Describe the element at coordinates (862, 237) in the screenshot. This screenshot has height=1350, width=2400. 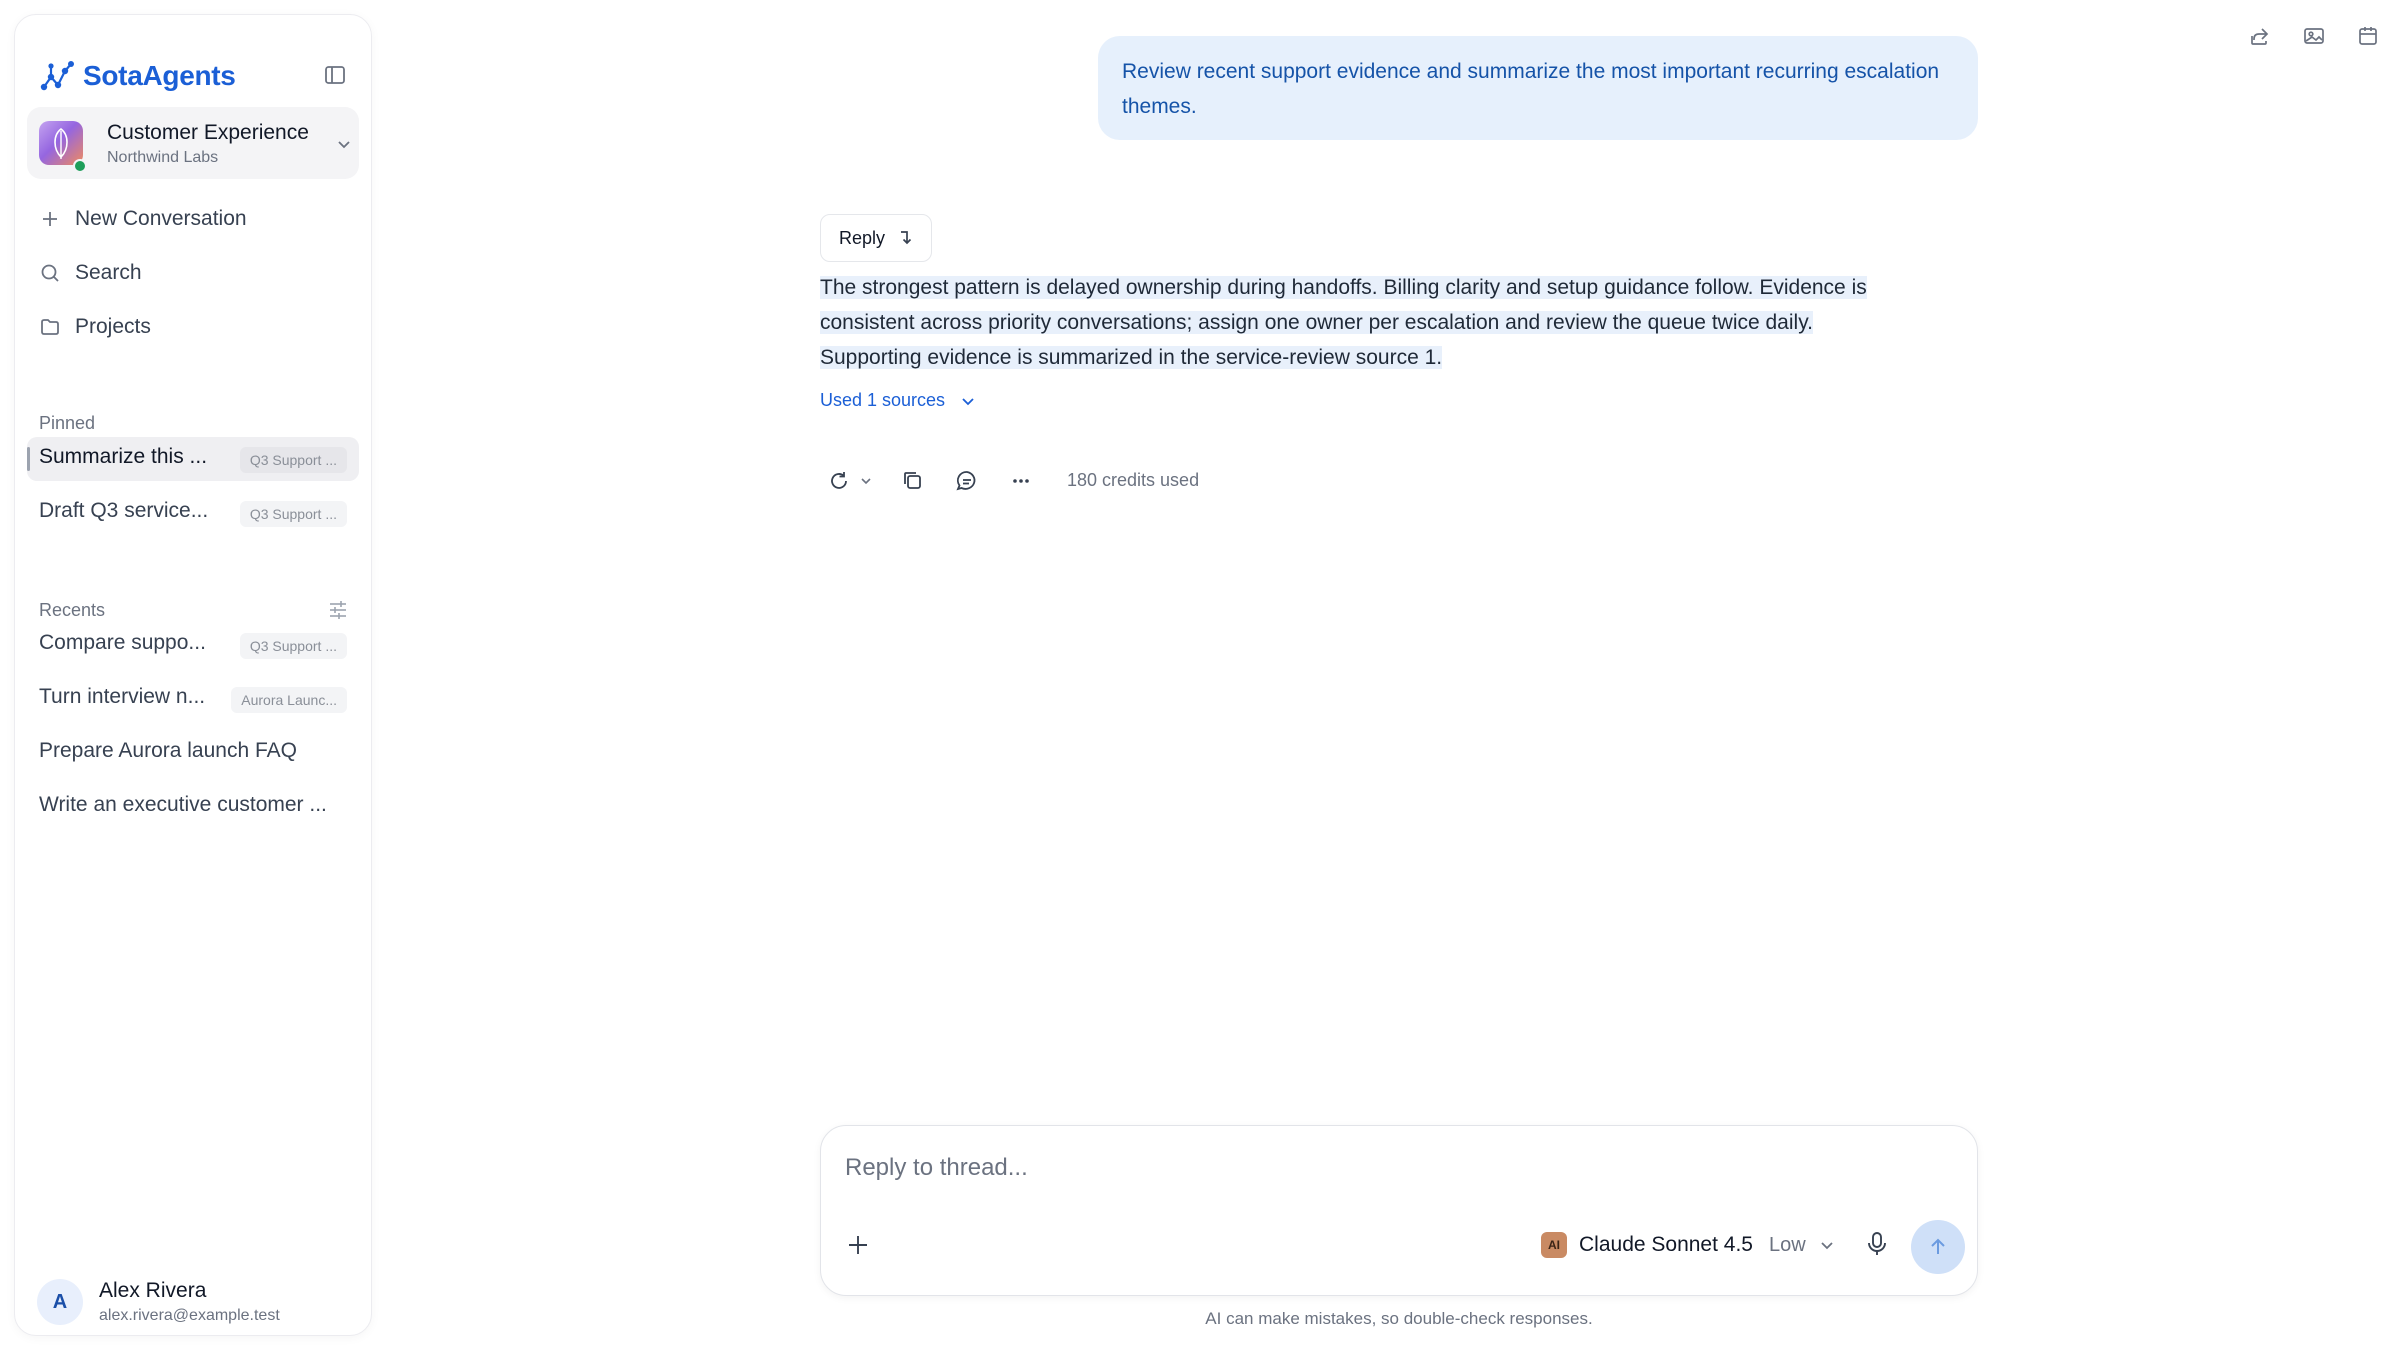
I see `reply-label: Reply` at that location.